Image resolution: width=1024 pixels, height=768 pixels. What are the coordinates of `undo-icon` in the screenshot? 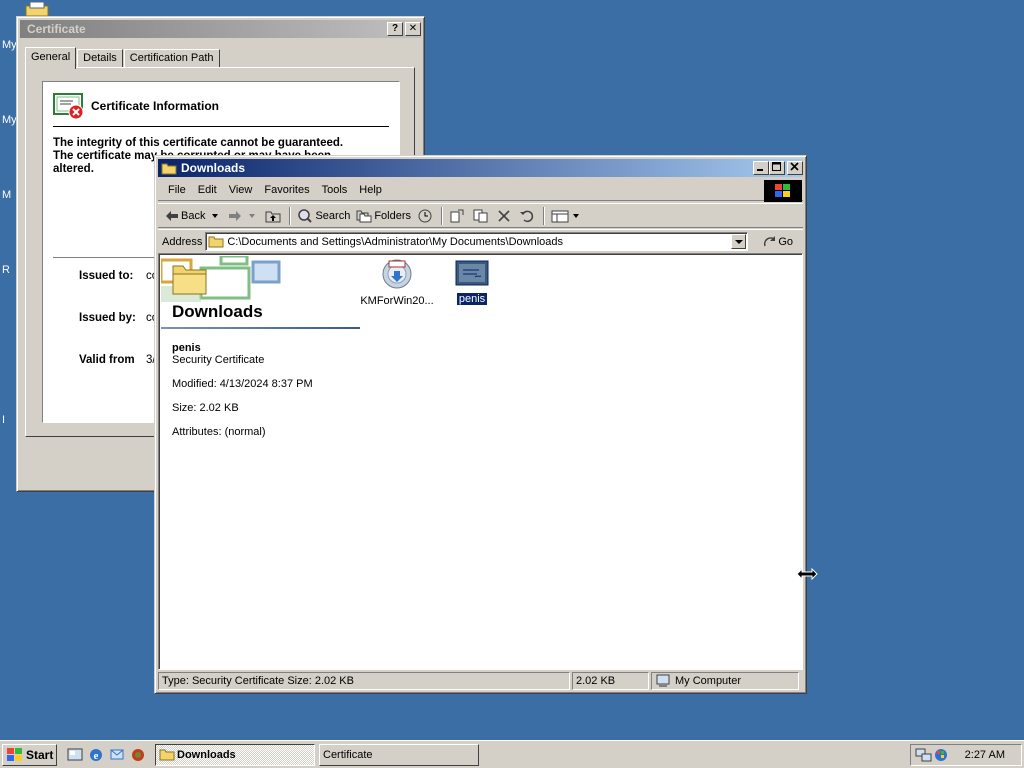 It's located at (527, 216).